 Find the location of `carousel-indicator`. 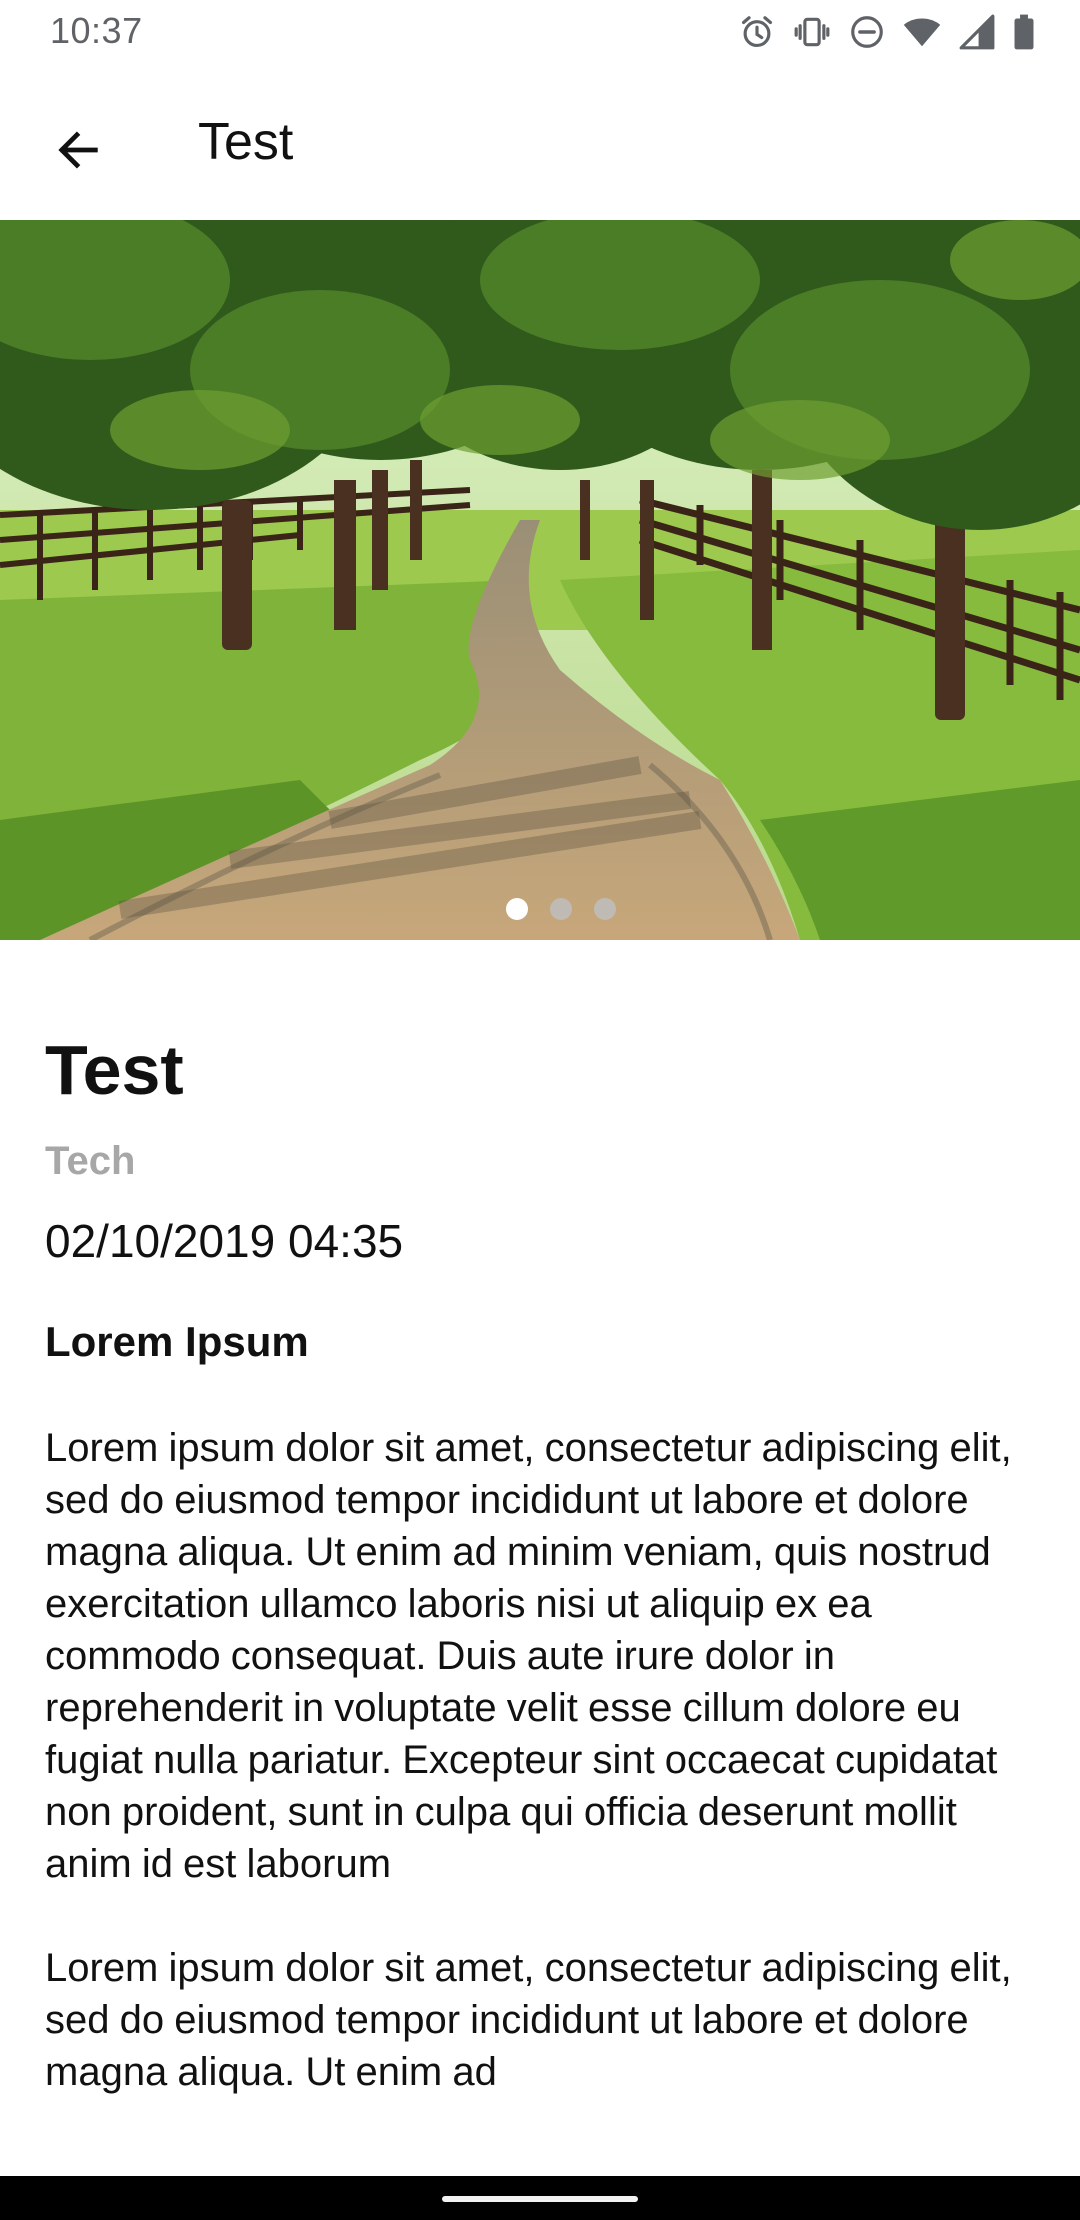

carousel-indicator is located at coordinates (540, 909).